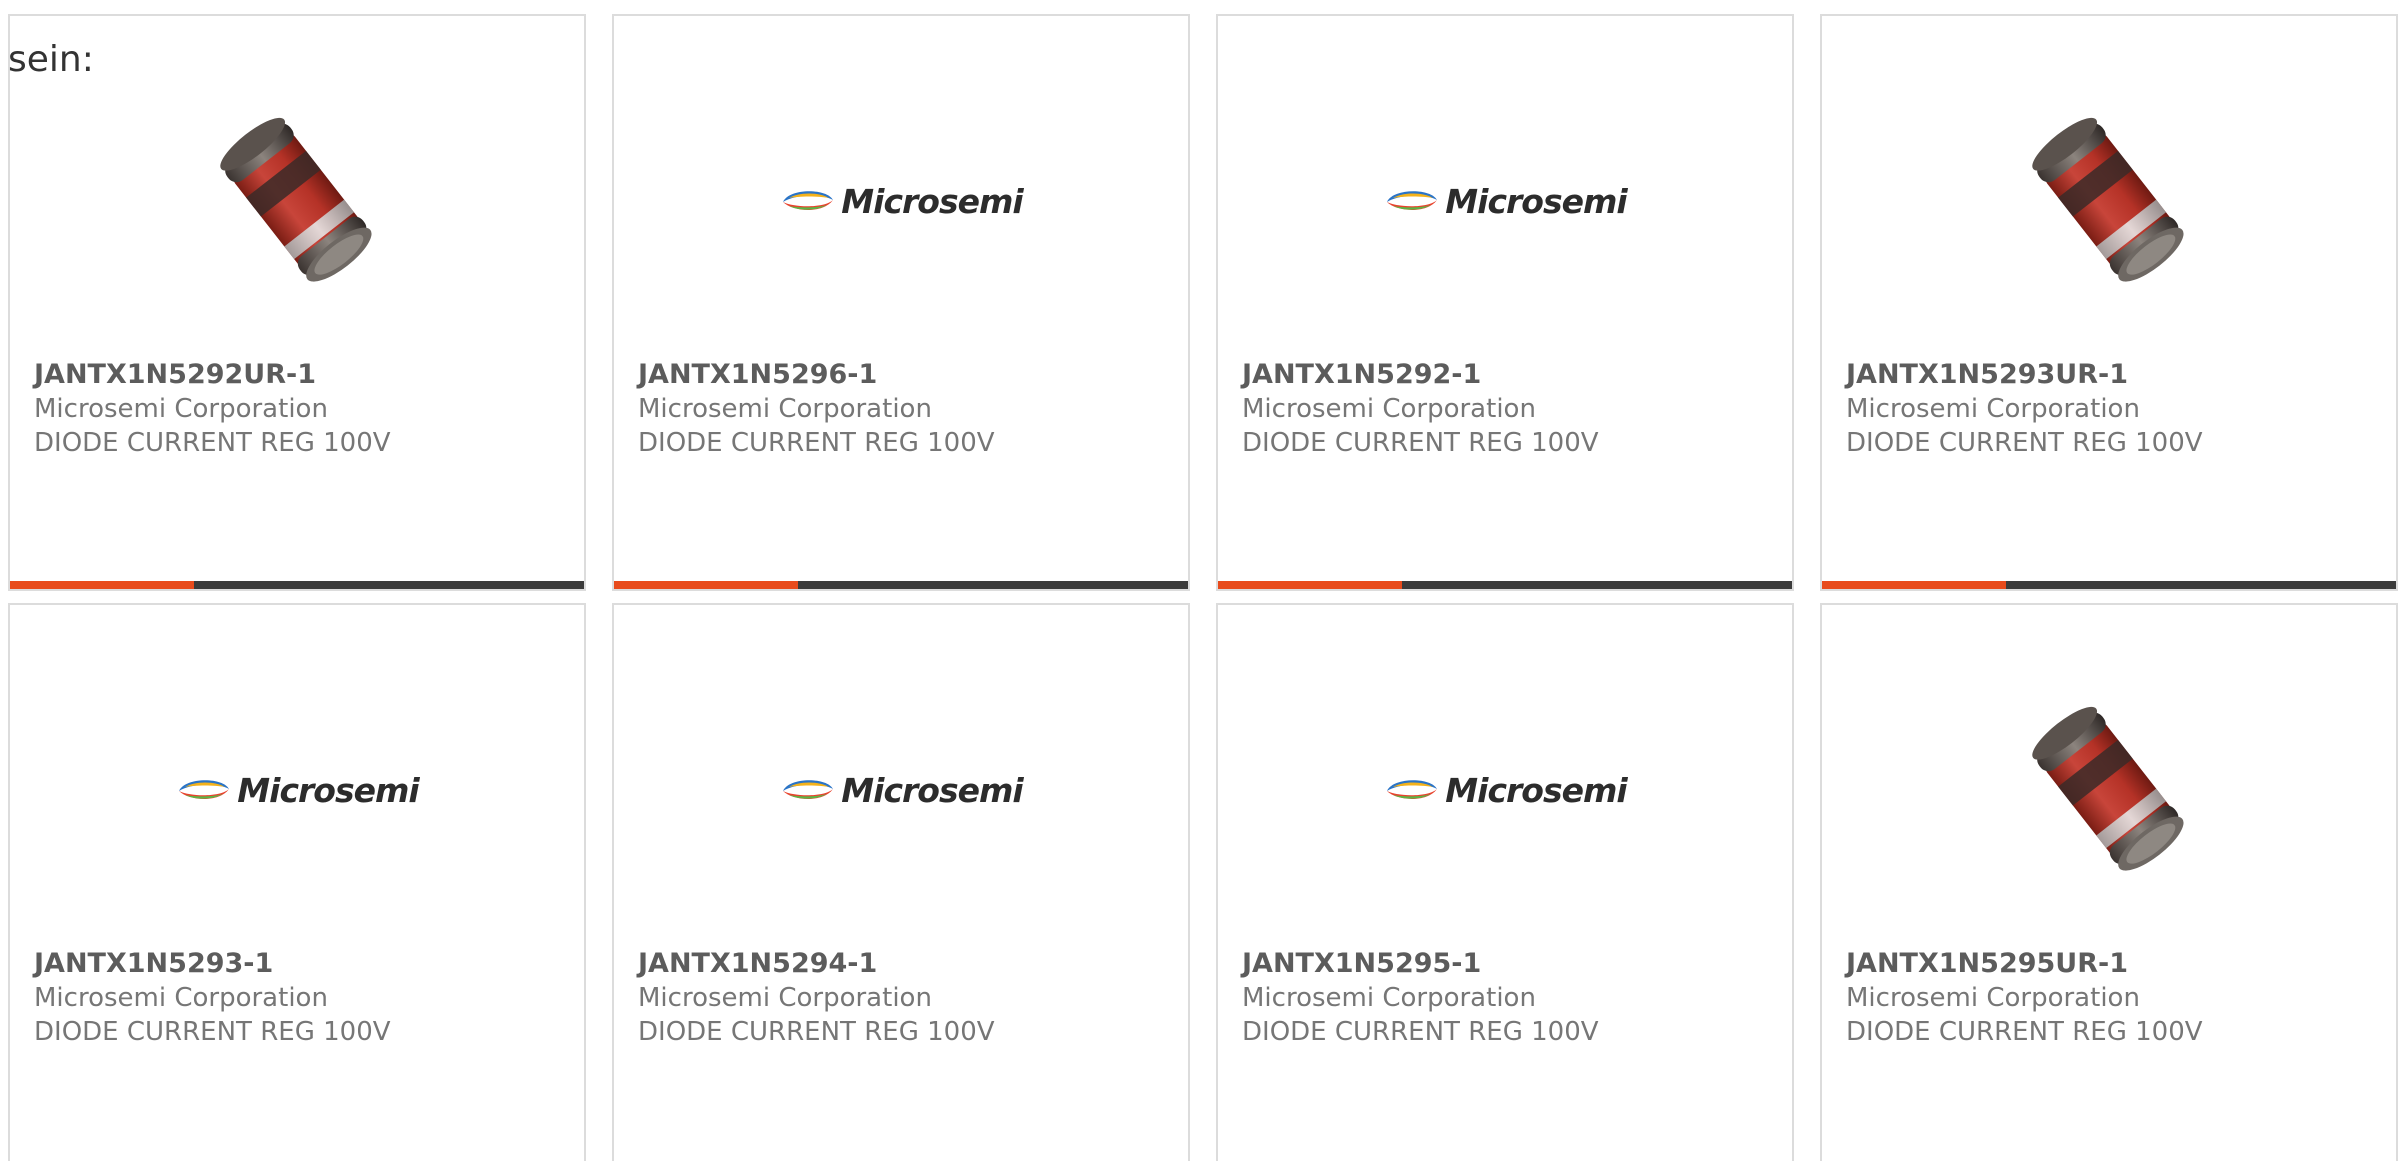  Describe the element at coordinates (2113, 964) in the screenshot. I see `part-number-link: JANTX1N5295UR-1` at that location.